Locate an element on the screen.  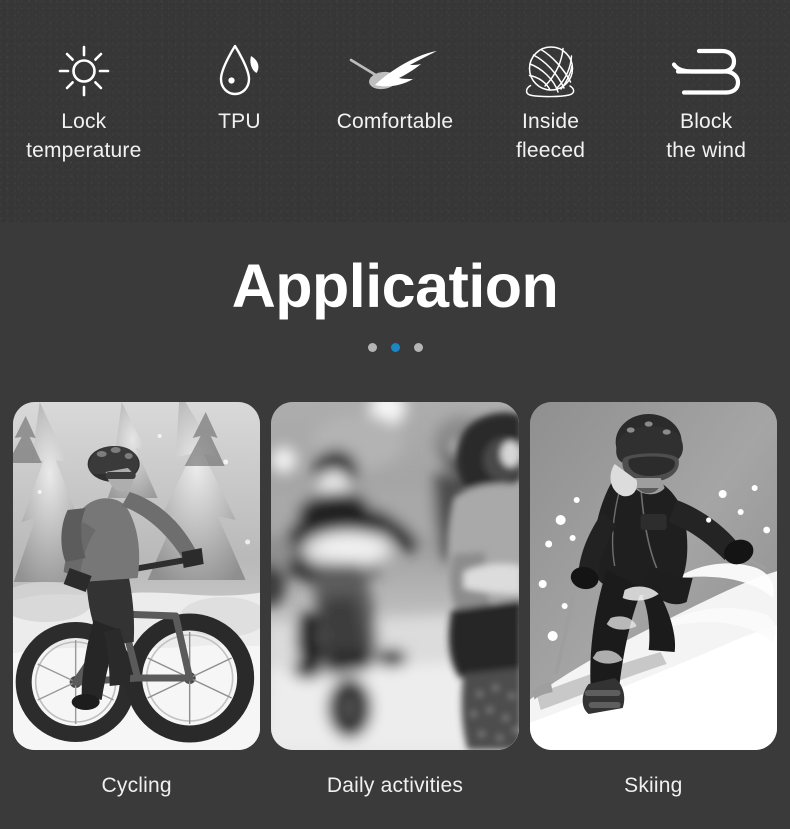
feature-comfortable: Comfortable is located at coordinates (395, 89).